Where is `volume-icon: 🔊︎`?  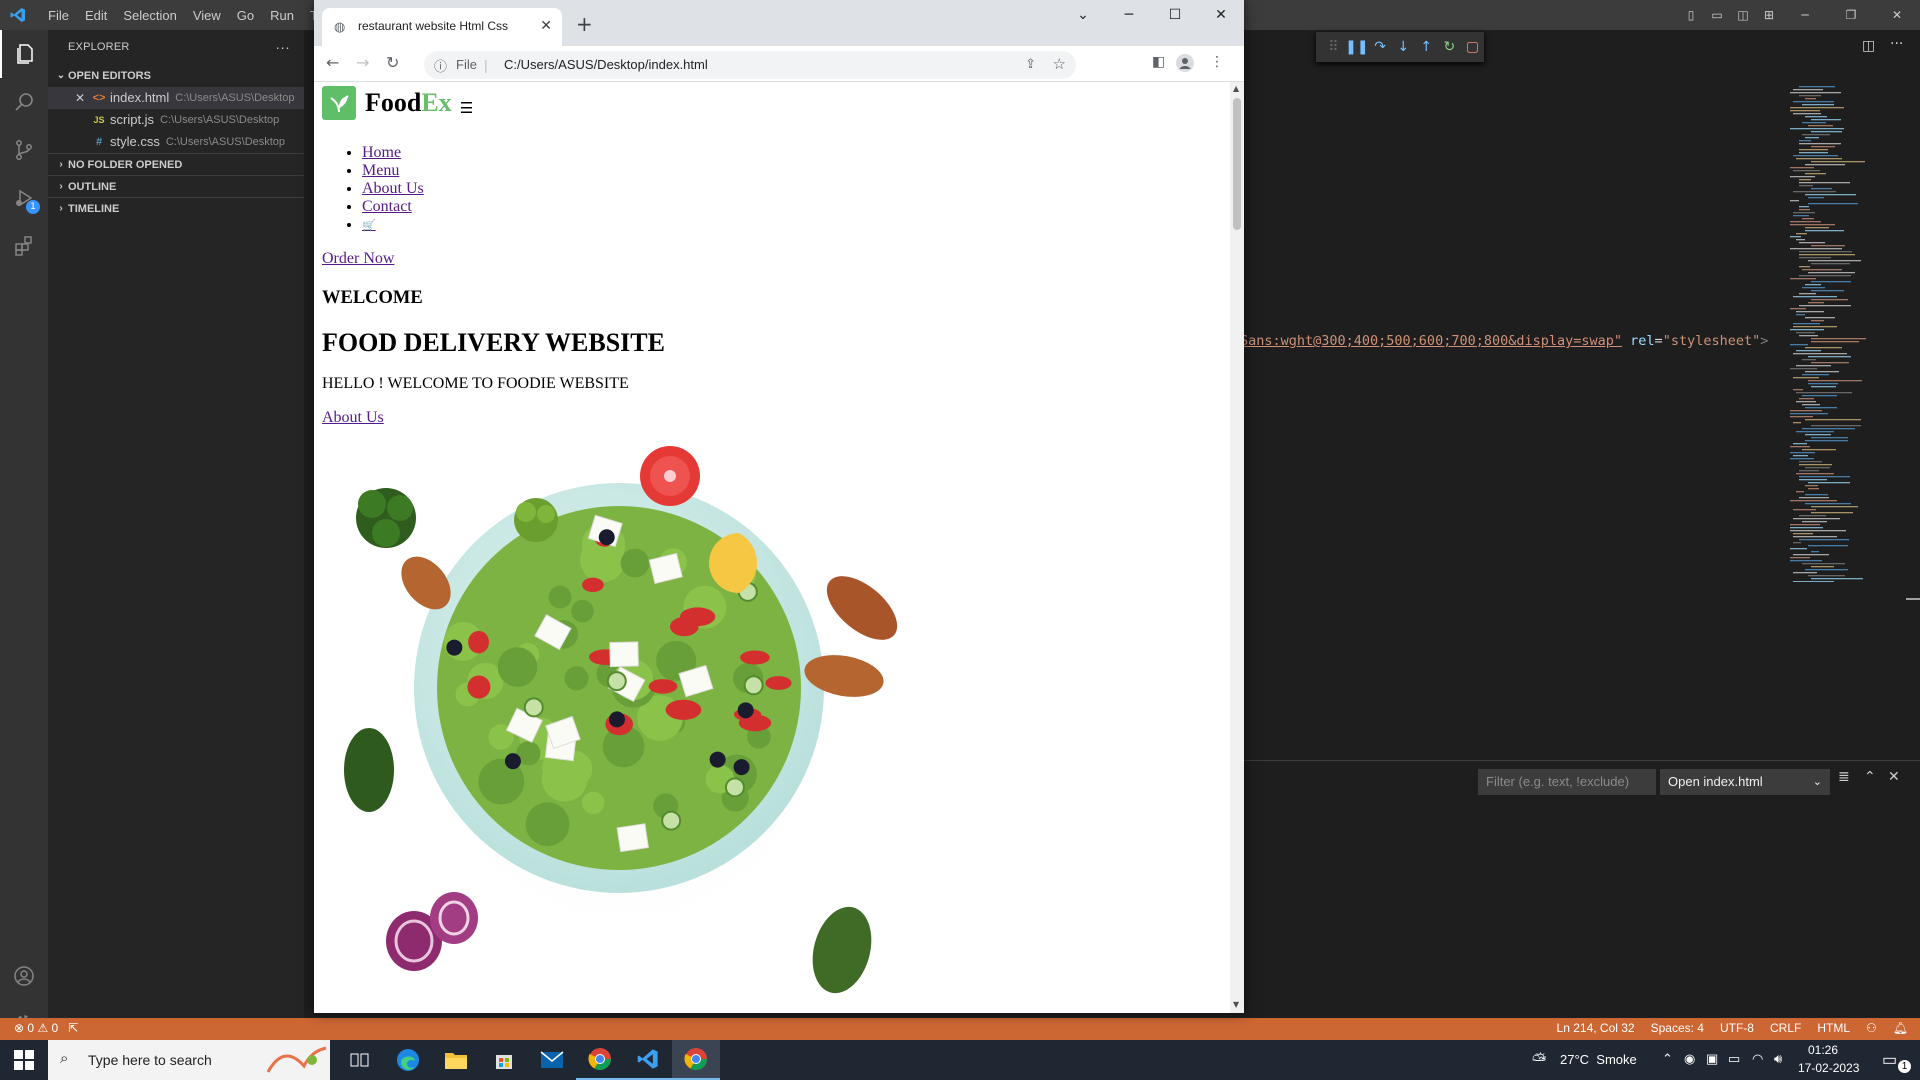
volume-icon: 🔊︎ is located at coordinates (1778, 1059).